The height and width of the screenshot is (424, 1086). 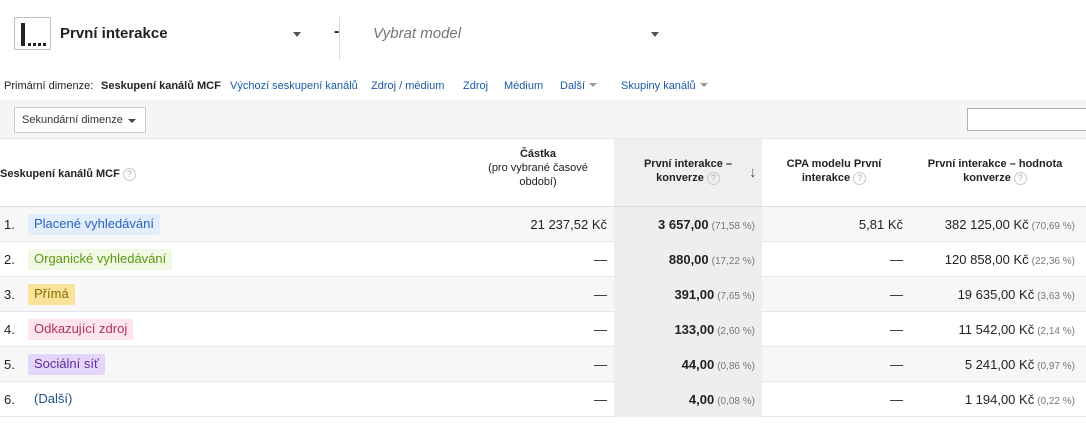 What do you see at coordinates (733, 261) in the screenshot?
I see `conversions-percent: (17,22 %)` at bounding box center [733, 261].